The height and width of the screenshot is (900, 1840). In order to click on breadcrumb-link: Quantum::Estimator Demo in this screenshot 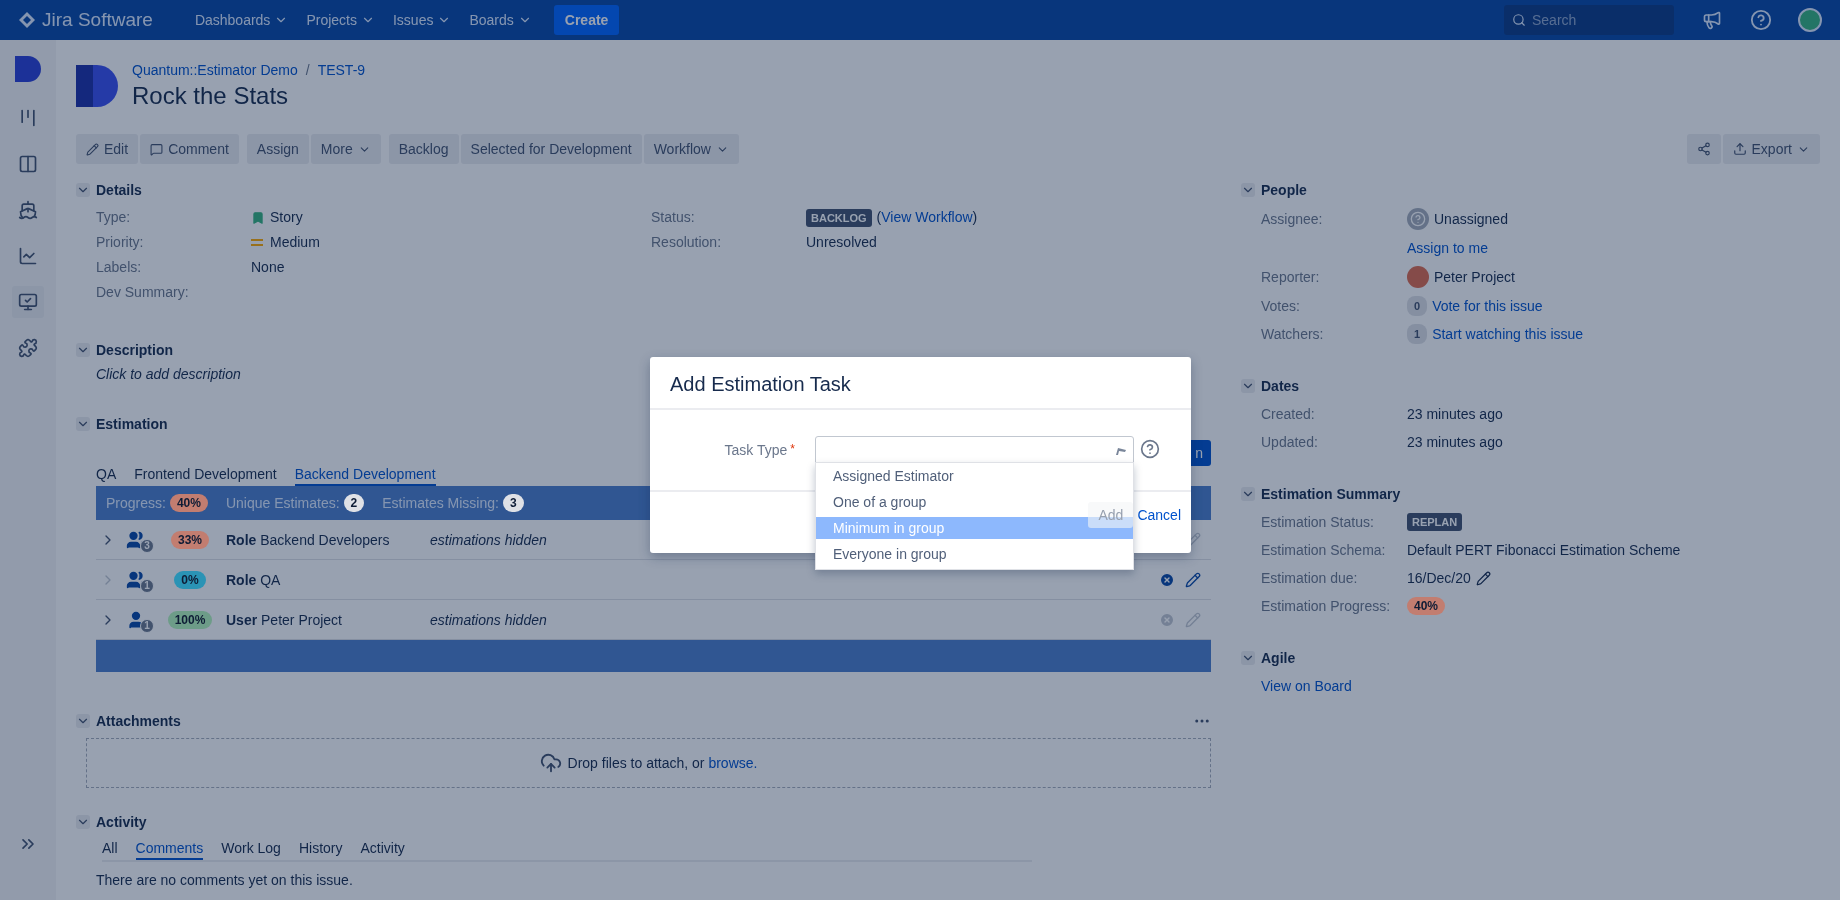, I will do `click(215, 70)`.